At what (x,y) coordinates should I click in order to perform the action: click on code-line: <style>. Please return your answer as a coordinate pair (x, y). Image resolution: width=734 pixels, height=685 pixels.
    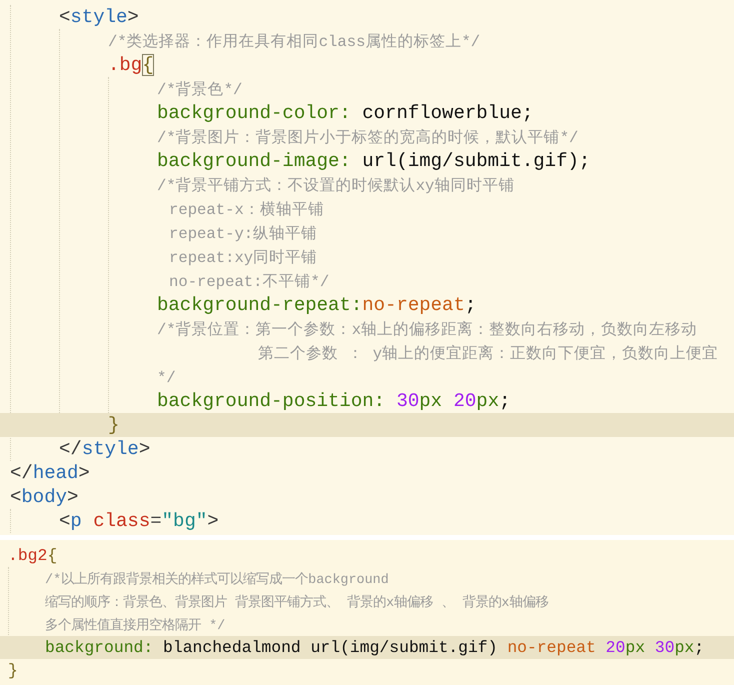
    Looking at the image, I should click on (99, 17).